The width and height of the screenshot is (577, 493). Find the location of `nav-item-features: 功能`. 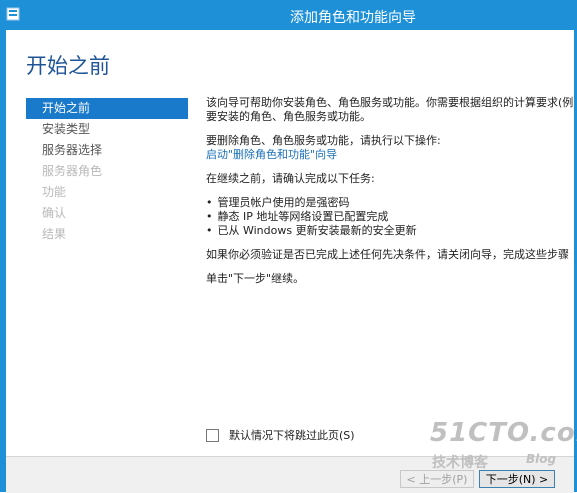

nav-item-features: 功能 is located at coordinates (54, 192).